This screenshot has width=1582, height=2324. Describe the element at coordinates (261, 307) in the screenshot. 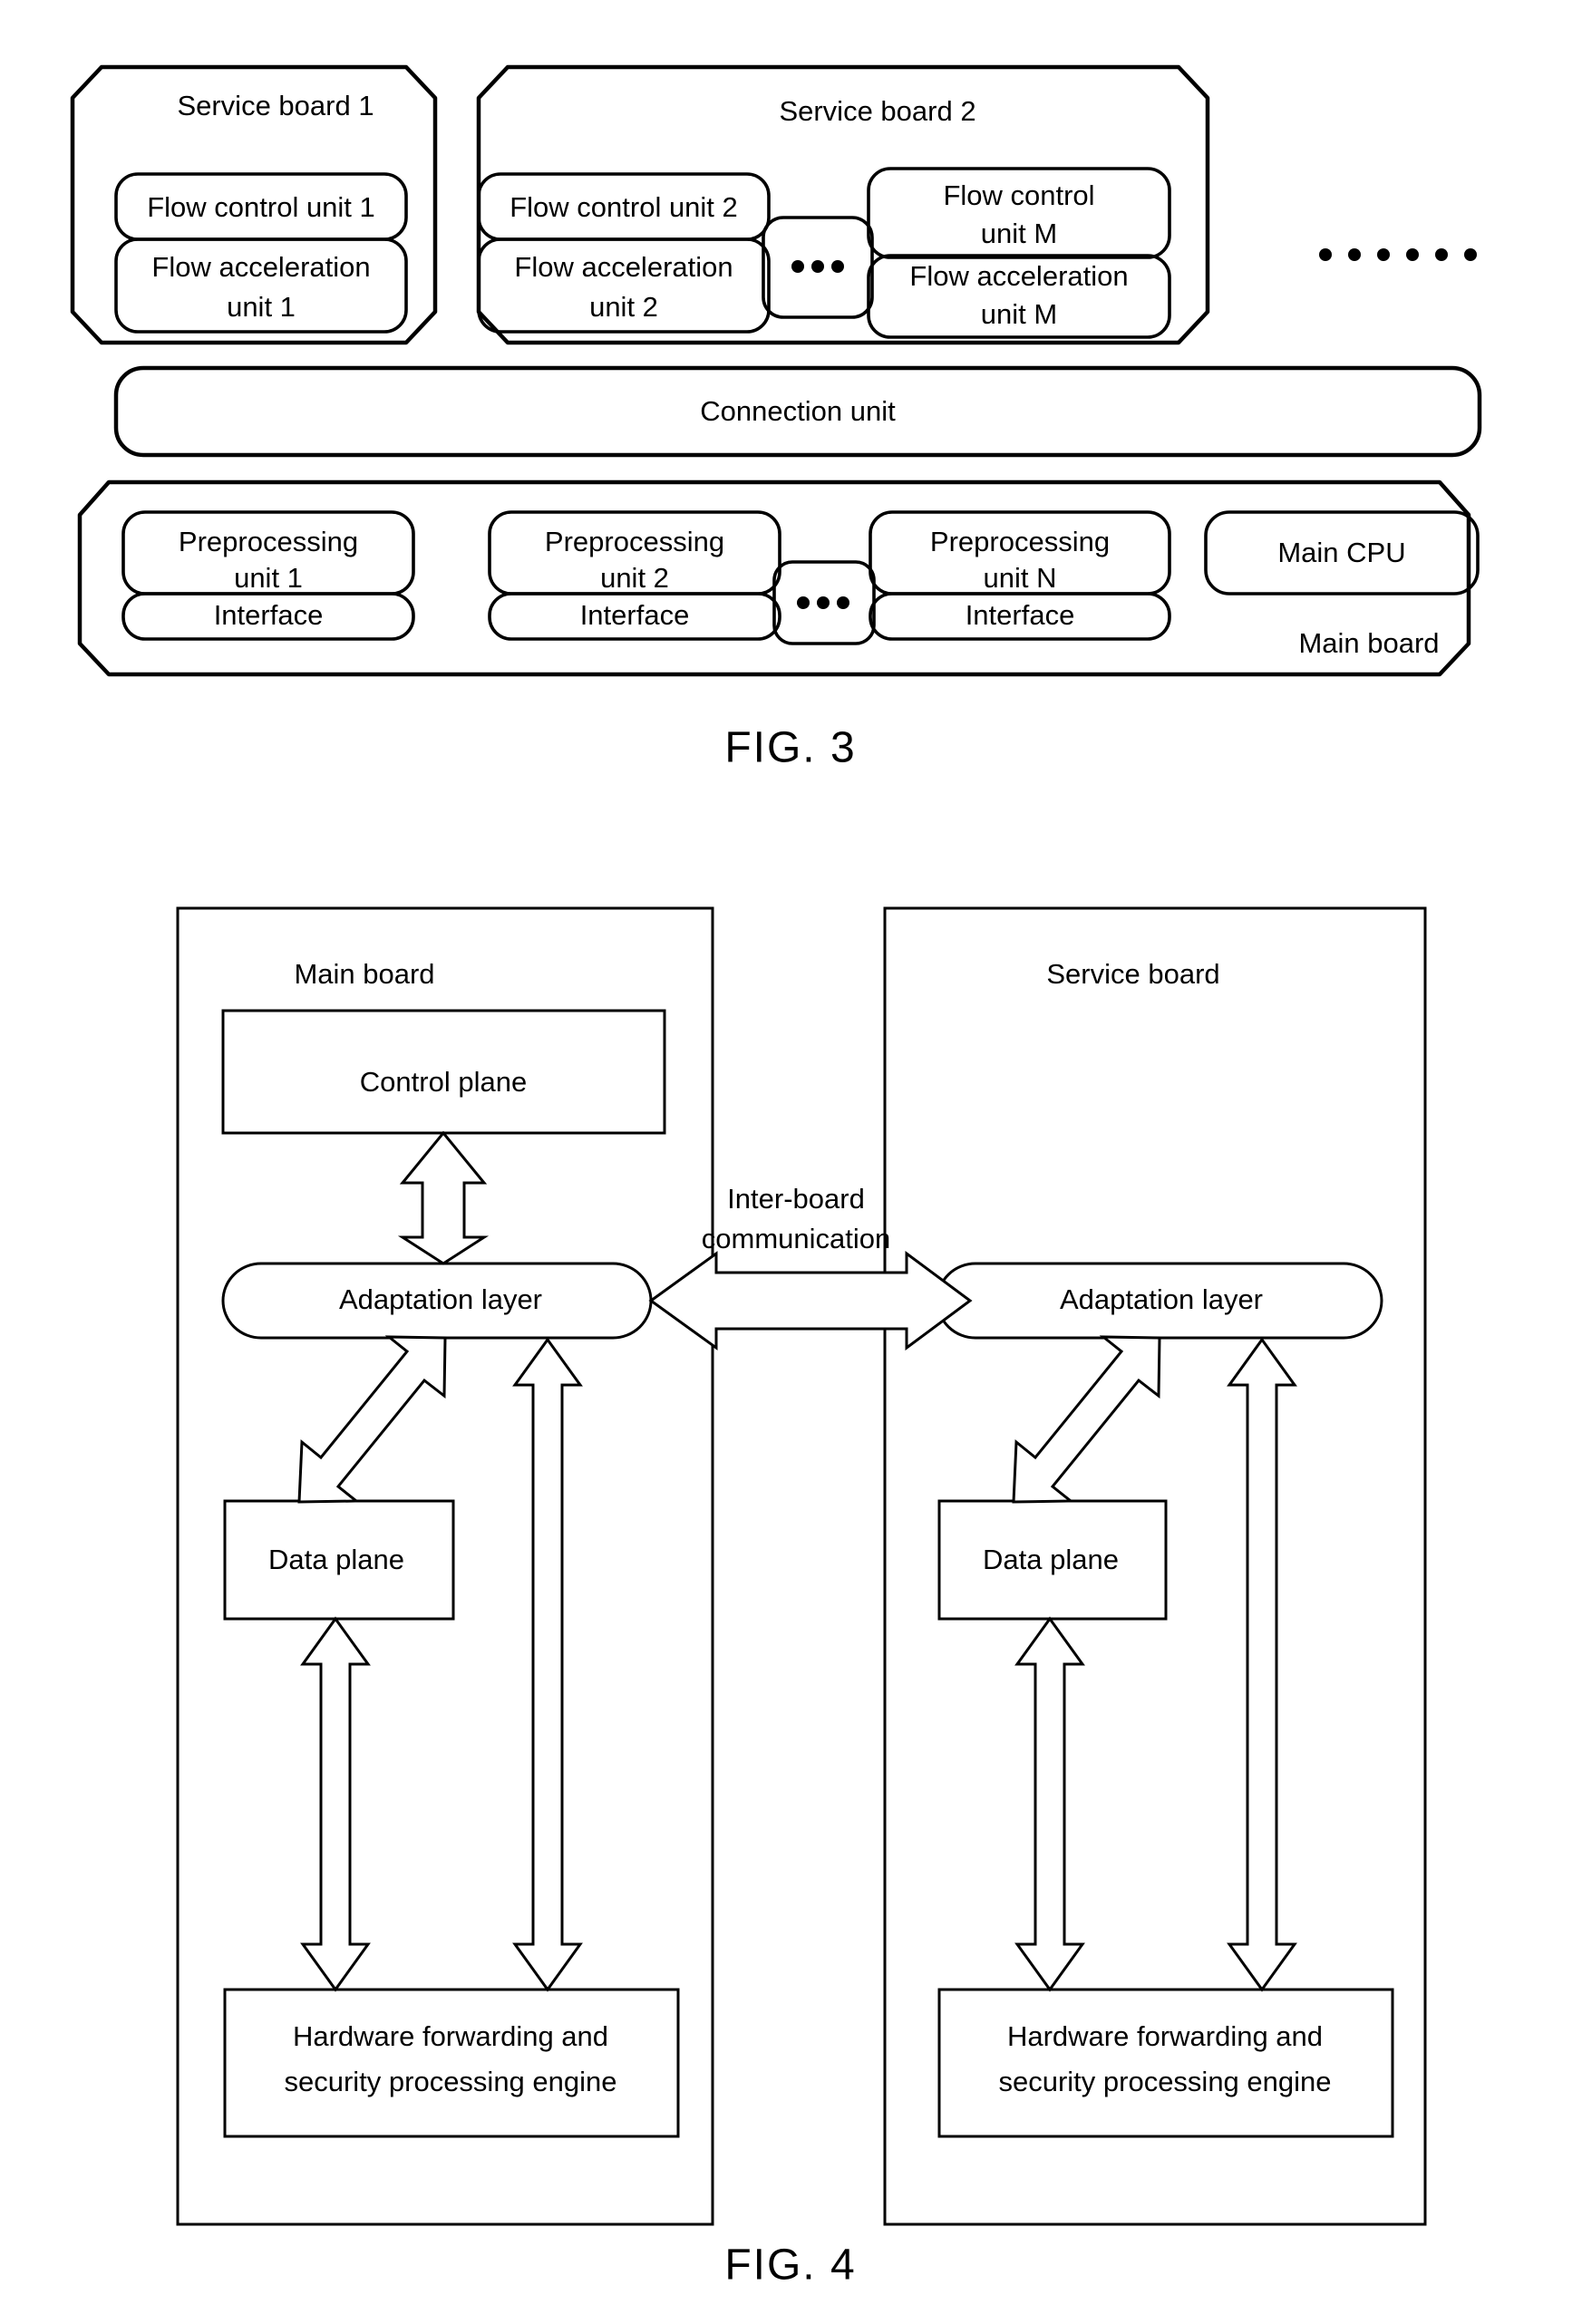

I see `flow-acceleration-unit-1-label-line2: unit 1` at that location.